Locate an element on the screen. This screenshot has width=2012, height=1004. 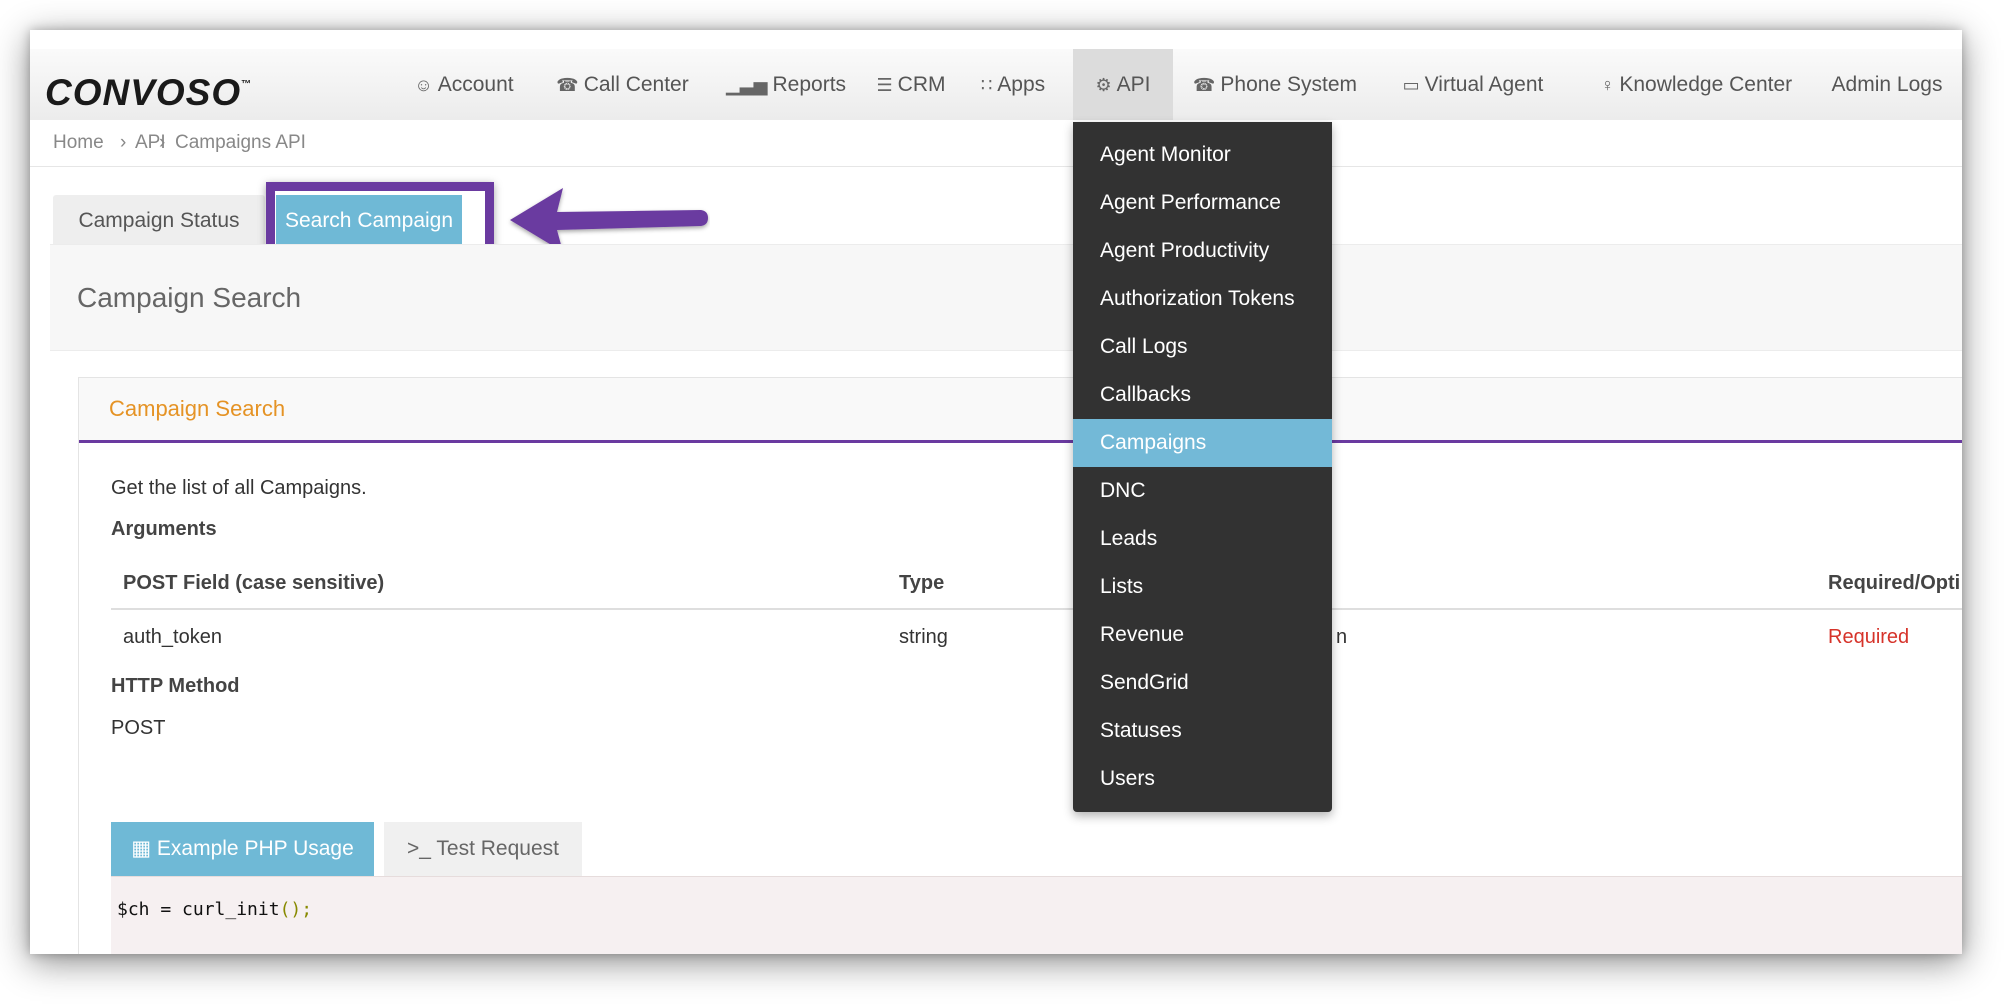
logo-text: CONVOSO is located at coordinates (143, 92).